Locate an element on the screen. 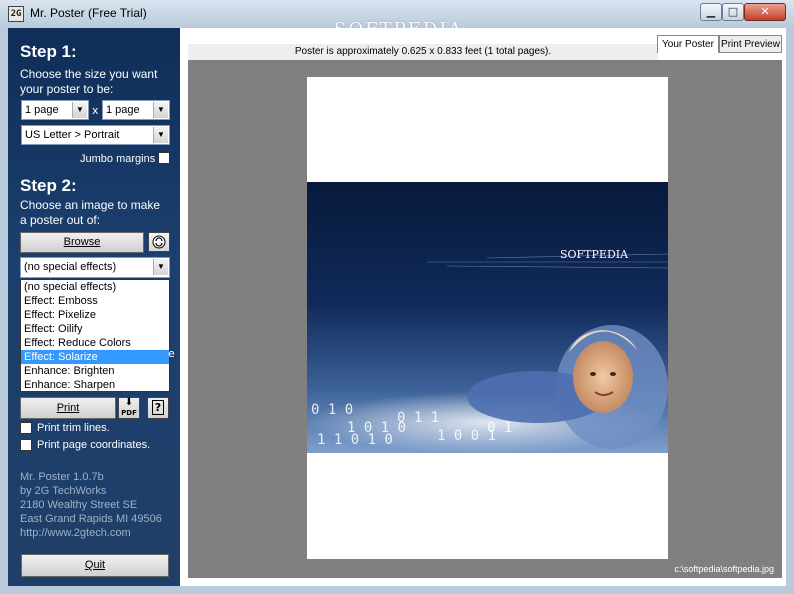 Image resolution: width=794 pixels, height=594 pixels. print-label: Print is located at coordinates (68, 408).